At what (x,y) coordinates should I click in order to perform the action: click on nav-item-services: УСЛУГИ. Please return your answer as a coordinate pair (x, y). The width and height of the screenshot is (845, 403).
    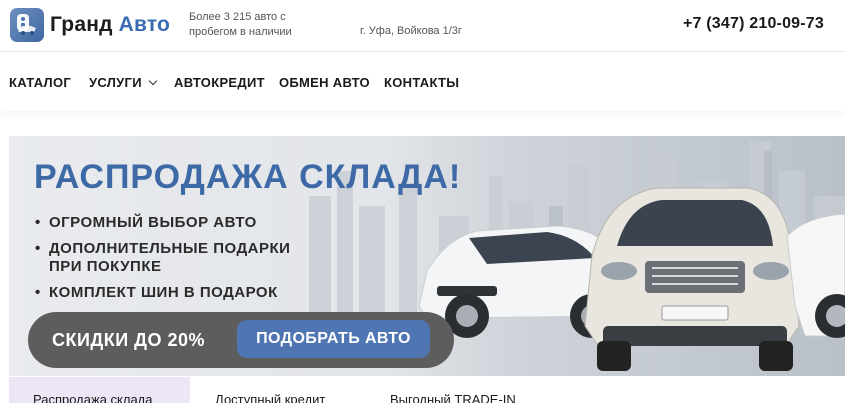
    Looking at the image, I should click on (123, 82).